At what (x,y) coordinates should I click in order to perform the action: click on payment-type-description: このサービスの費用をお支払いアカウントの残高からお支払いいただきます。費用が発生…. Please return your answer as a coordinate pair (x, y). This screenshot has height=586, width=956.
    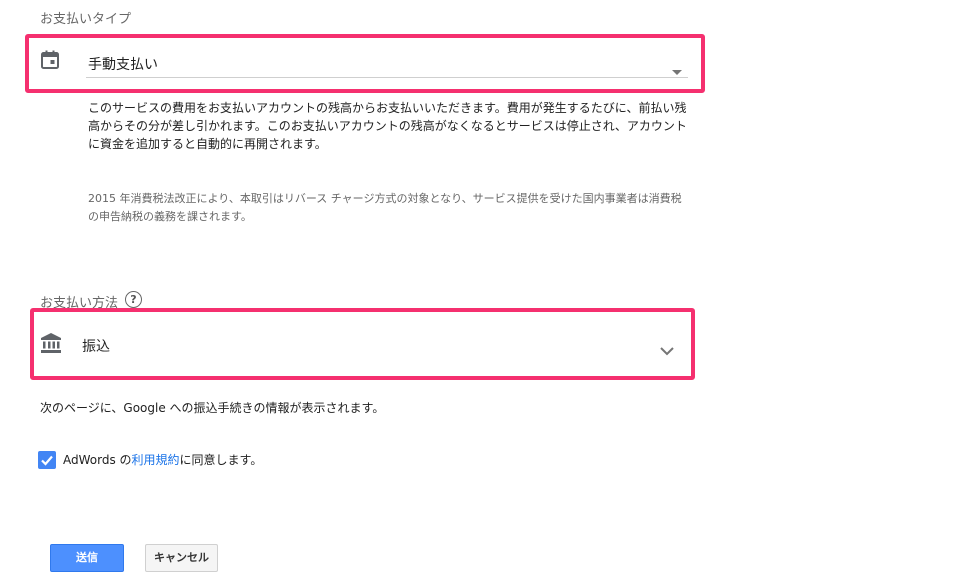
    Looking at the image, I should click on (387, 126).